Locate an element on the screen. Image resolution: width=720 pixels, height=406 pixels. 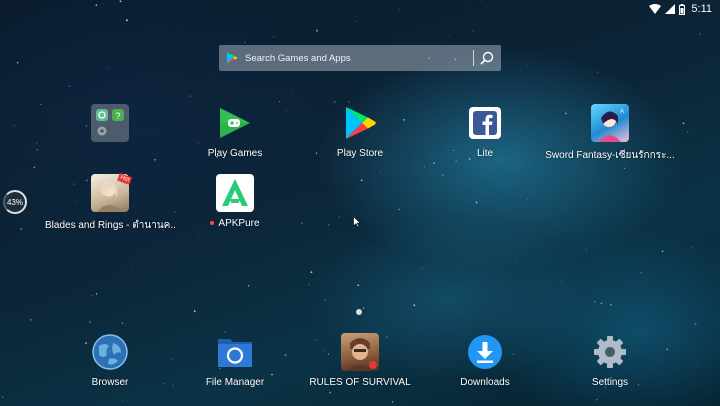
battery-icon is located at coordinates (682, 9).